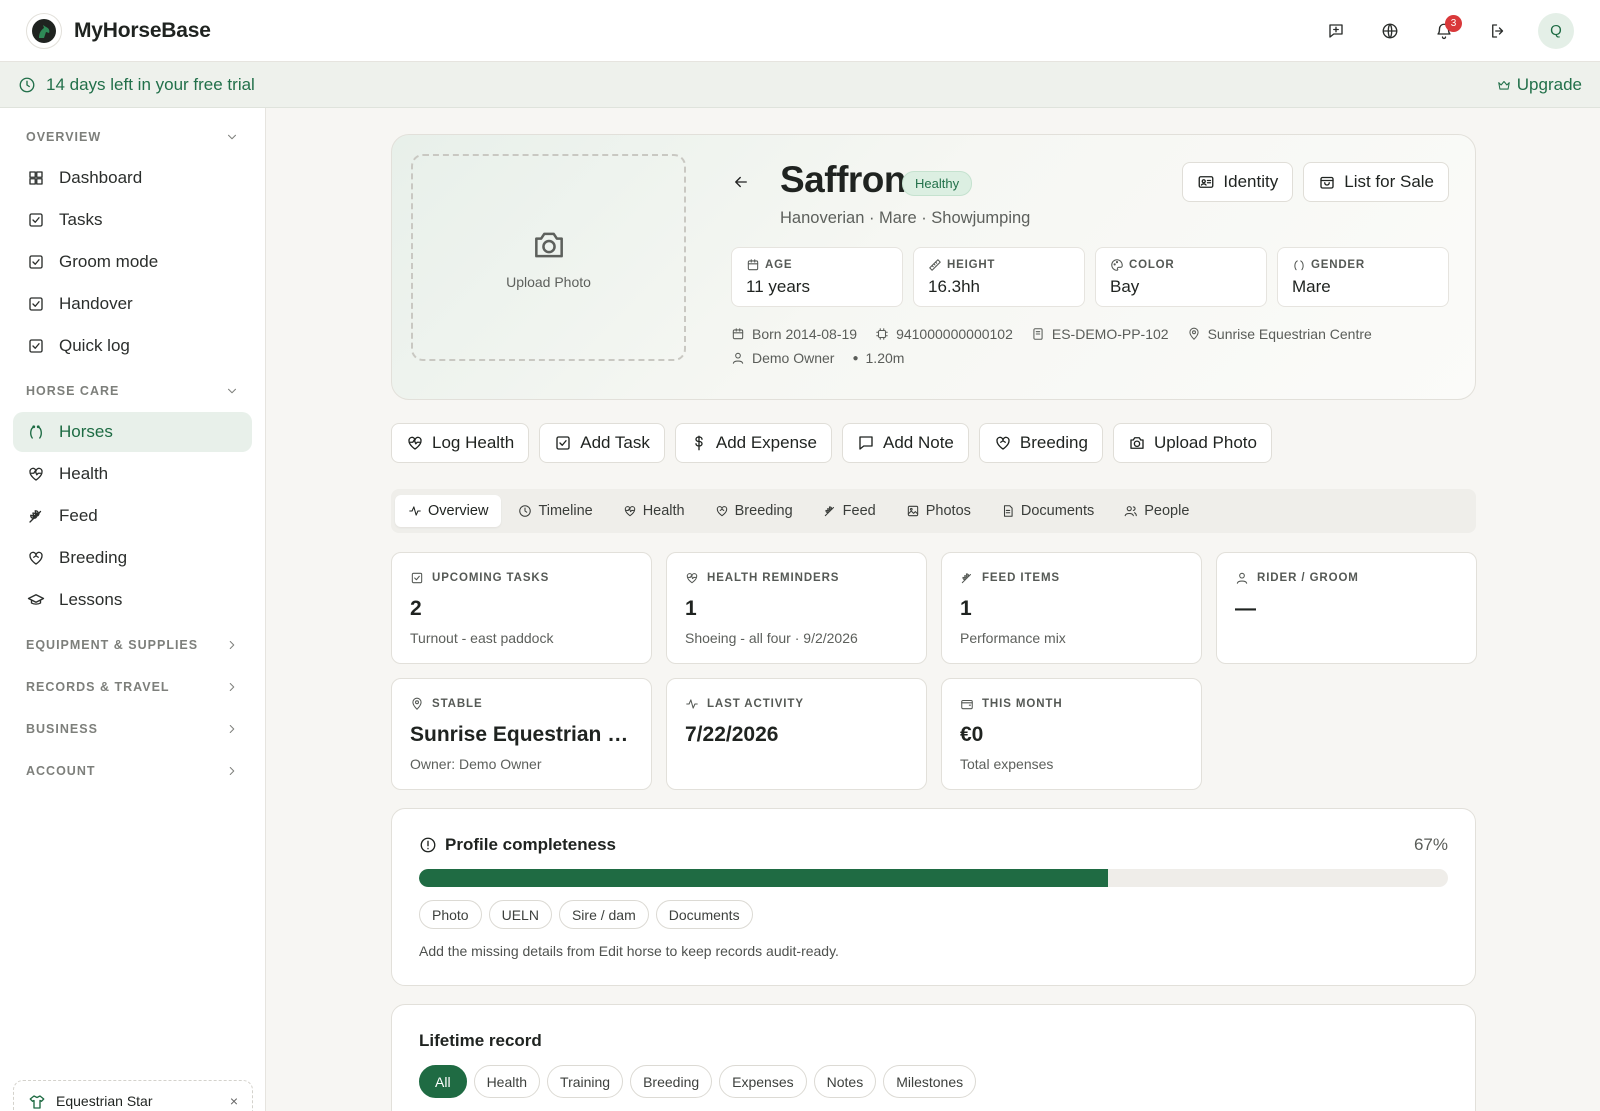 The height and width of the screenshot is (1111, 1600). What do you see at coordinates (448, 511) in the screenshot?
I see `tab-overview: Overview` at bounding box center [448, 511].